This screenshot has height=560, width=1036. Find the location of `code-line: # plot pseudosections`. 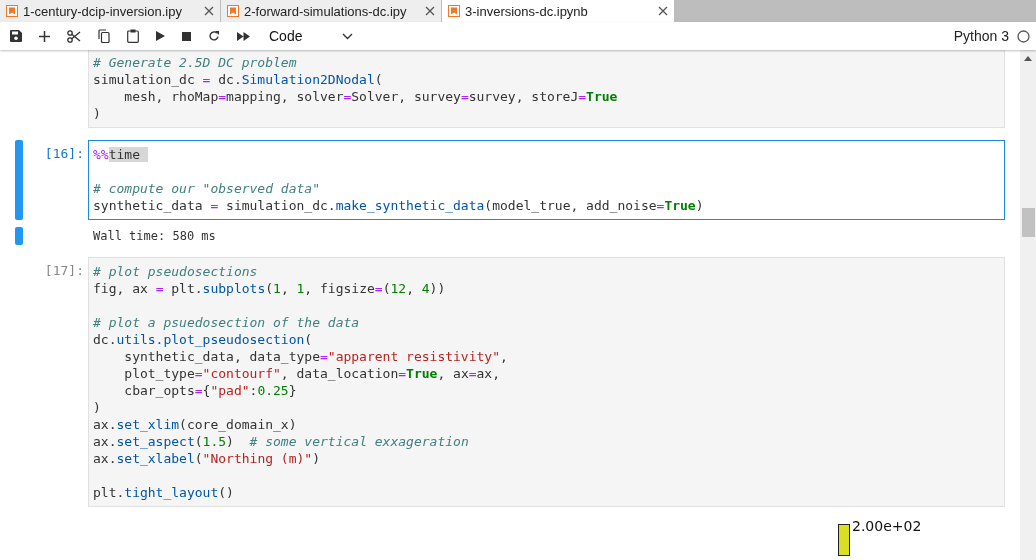

code-line: # plot pseudosections is located at coordinates (176, 271).